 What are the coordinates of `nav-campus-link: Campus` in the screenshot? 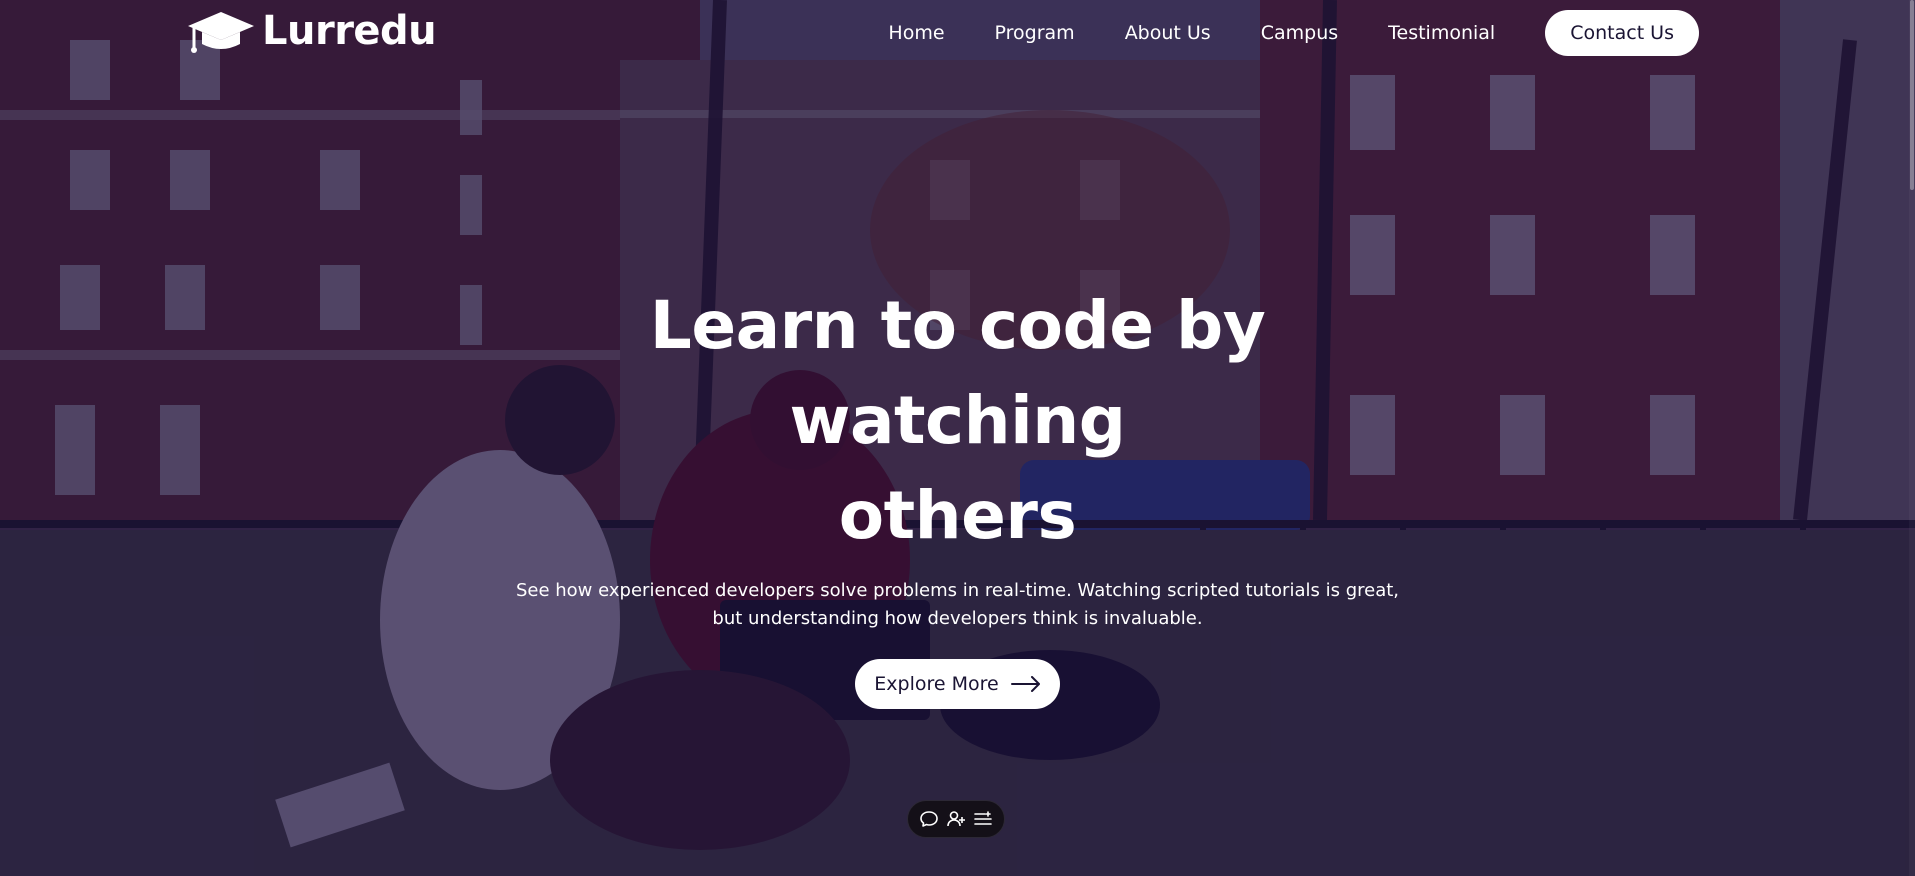 It's located at (1299, 33).